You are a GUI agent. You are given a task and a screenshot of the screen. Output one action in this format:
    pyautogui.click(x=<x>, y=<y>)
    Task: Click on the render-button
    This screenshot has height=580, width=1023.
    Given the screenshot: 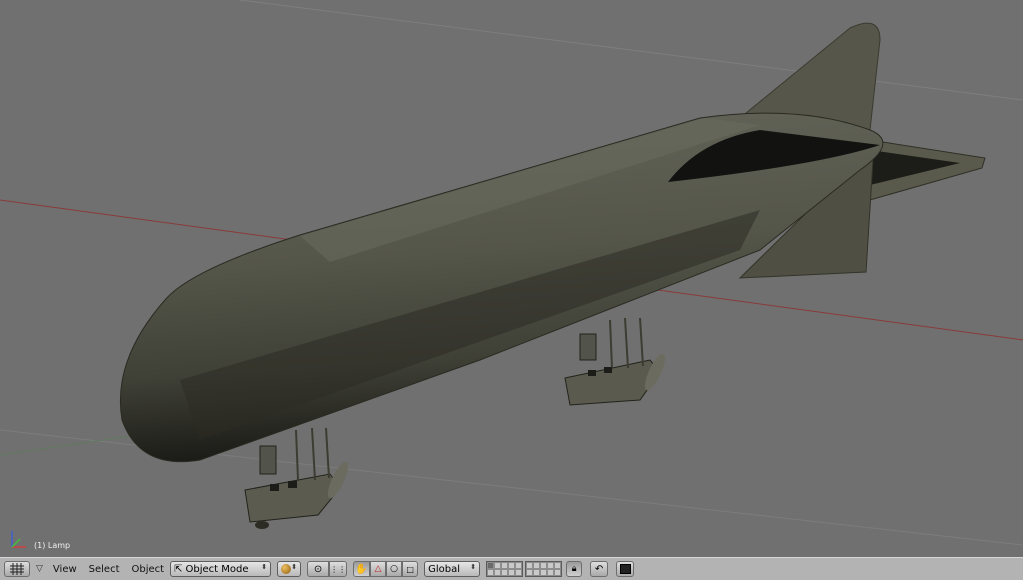 What is the action you would take?
    pyautogui.click(x=625, y=569)
    